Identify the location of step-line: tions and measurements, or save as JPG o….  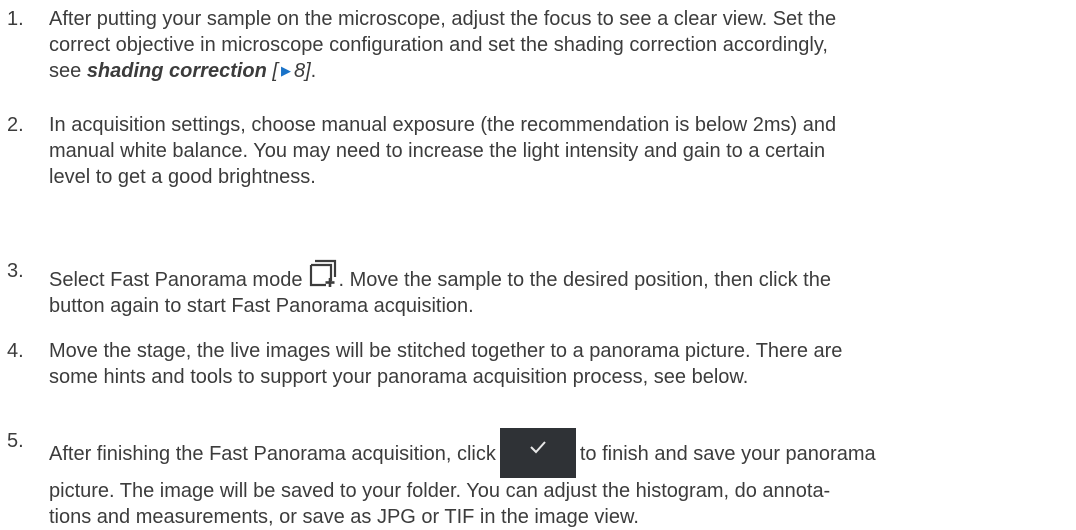
(344, 517).